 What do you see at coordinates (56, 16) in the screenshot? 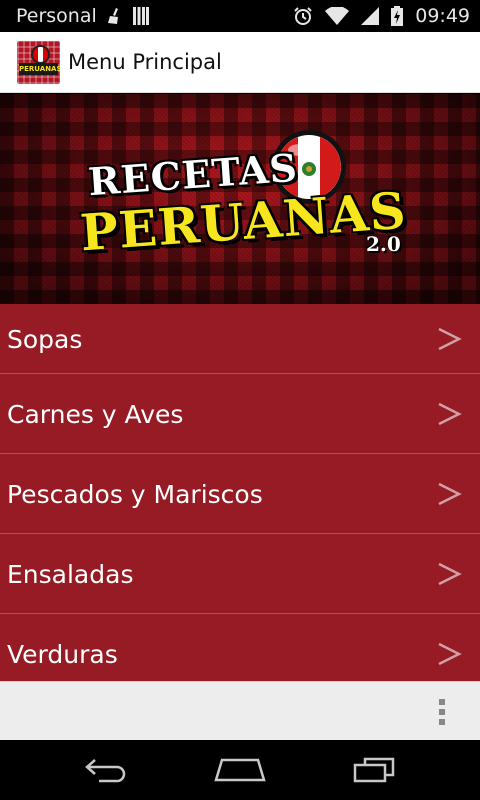
I see `carrier-name: Personal` at bounding box center [56, 16].